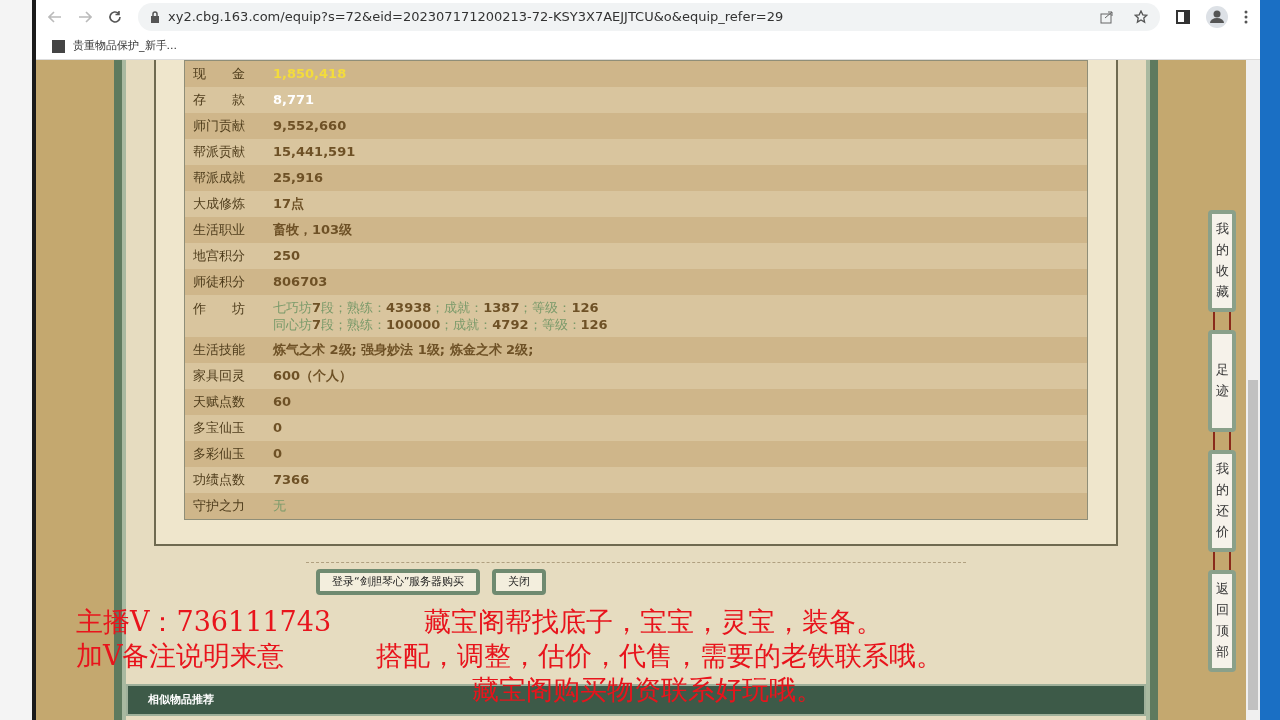 This screenshot has width=1280, height=720. Describe the element at coordinates (1222, 621) in the screenshot. I see `side-nav-button: 返回顶部` at that location.